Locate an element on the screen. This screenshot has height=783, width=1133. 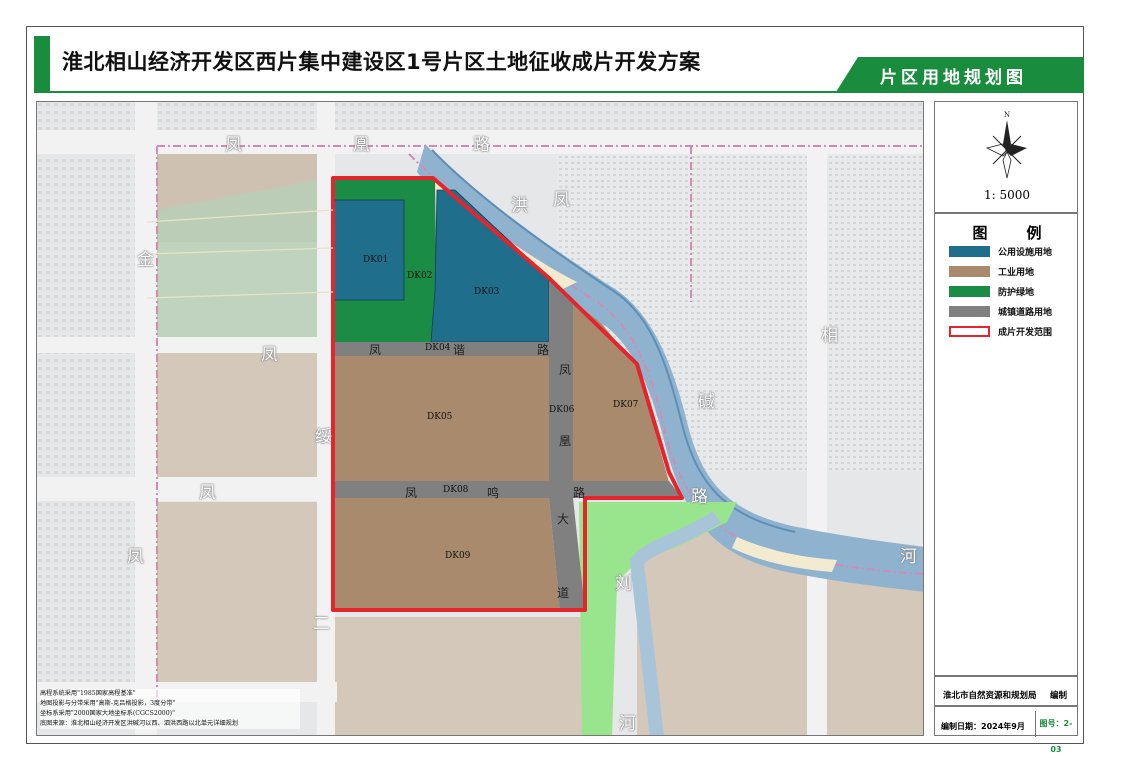
title-accent-bar is located at coordinates (42, 63).